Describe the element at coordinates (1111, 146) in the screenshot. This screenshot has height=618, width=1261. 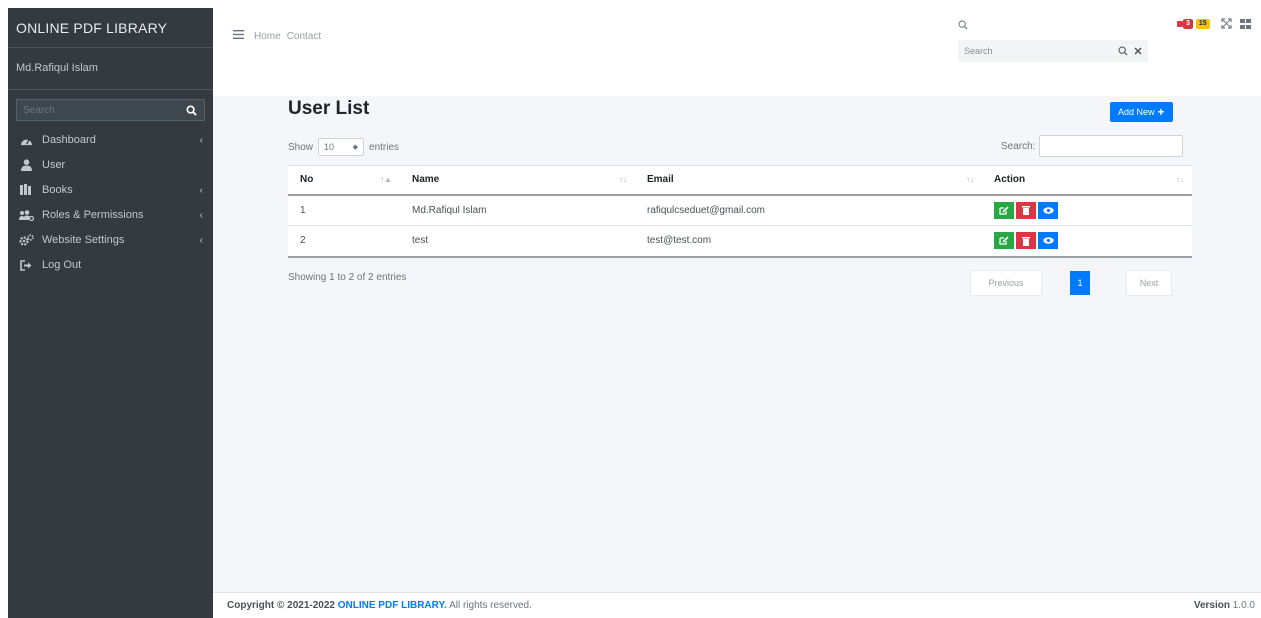
I see `table-search-input` at that location.